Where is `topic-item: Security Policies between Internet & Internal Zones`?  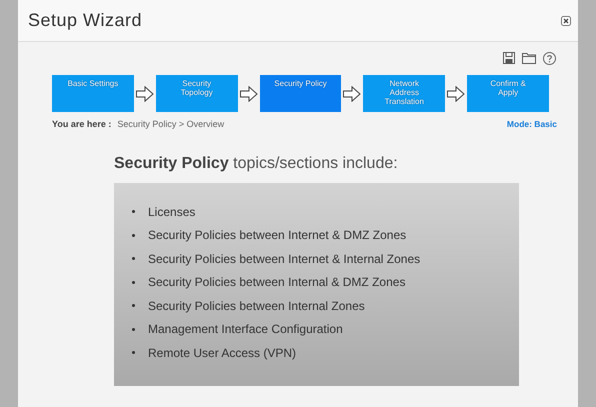
topic-item: Security Policies between Internet & Internal Zones is located at coordinates (284, 259).